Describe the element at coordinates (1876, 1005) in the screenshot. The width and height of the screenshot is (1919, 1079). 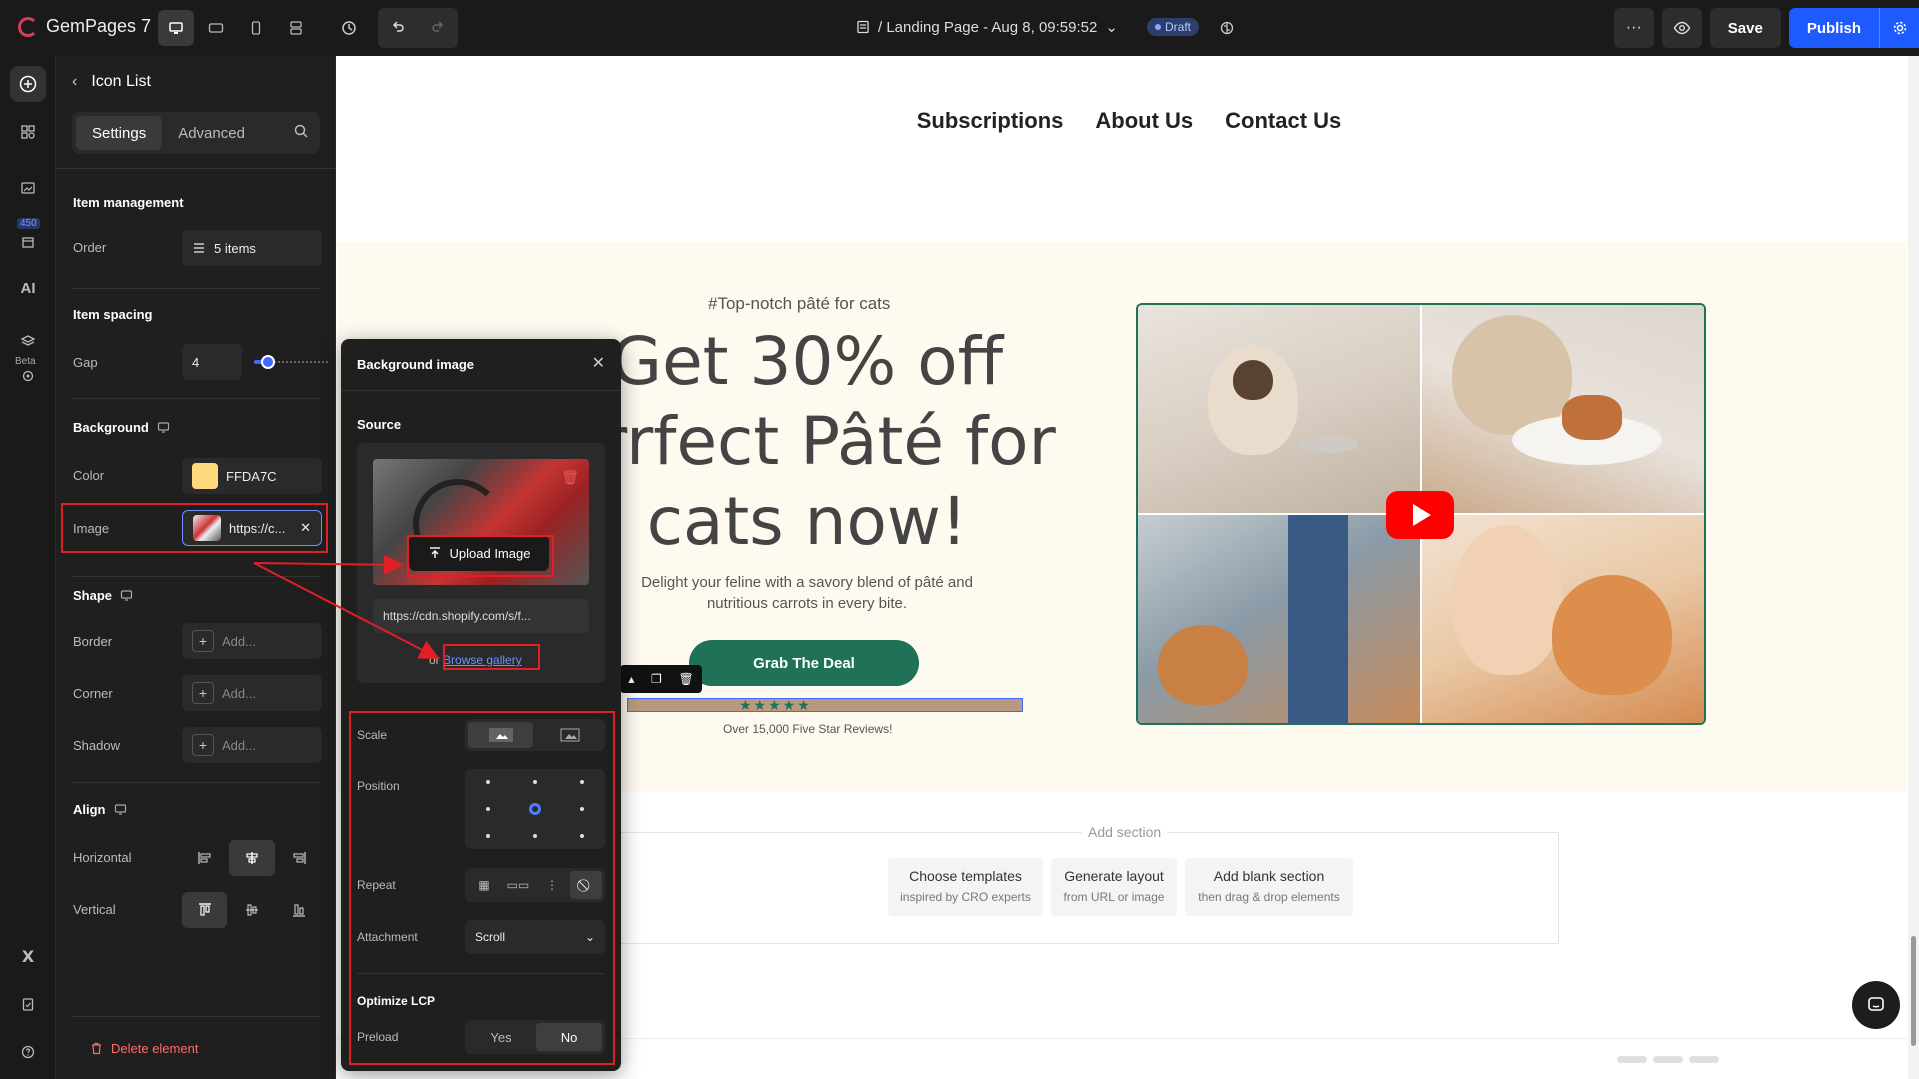
I see `chat-button` at that location.